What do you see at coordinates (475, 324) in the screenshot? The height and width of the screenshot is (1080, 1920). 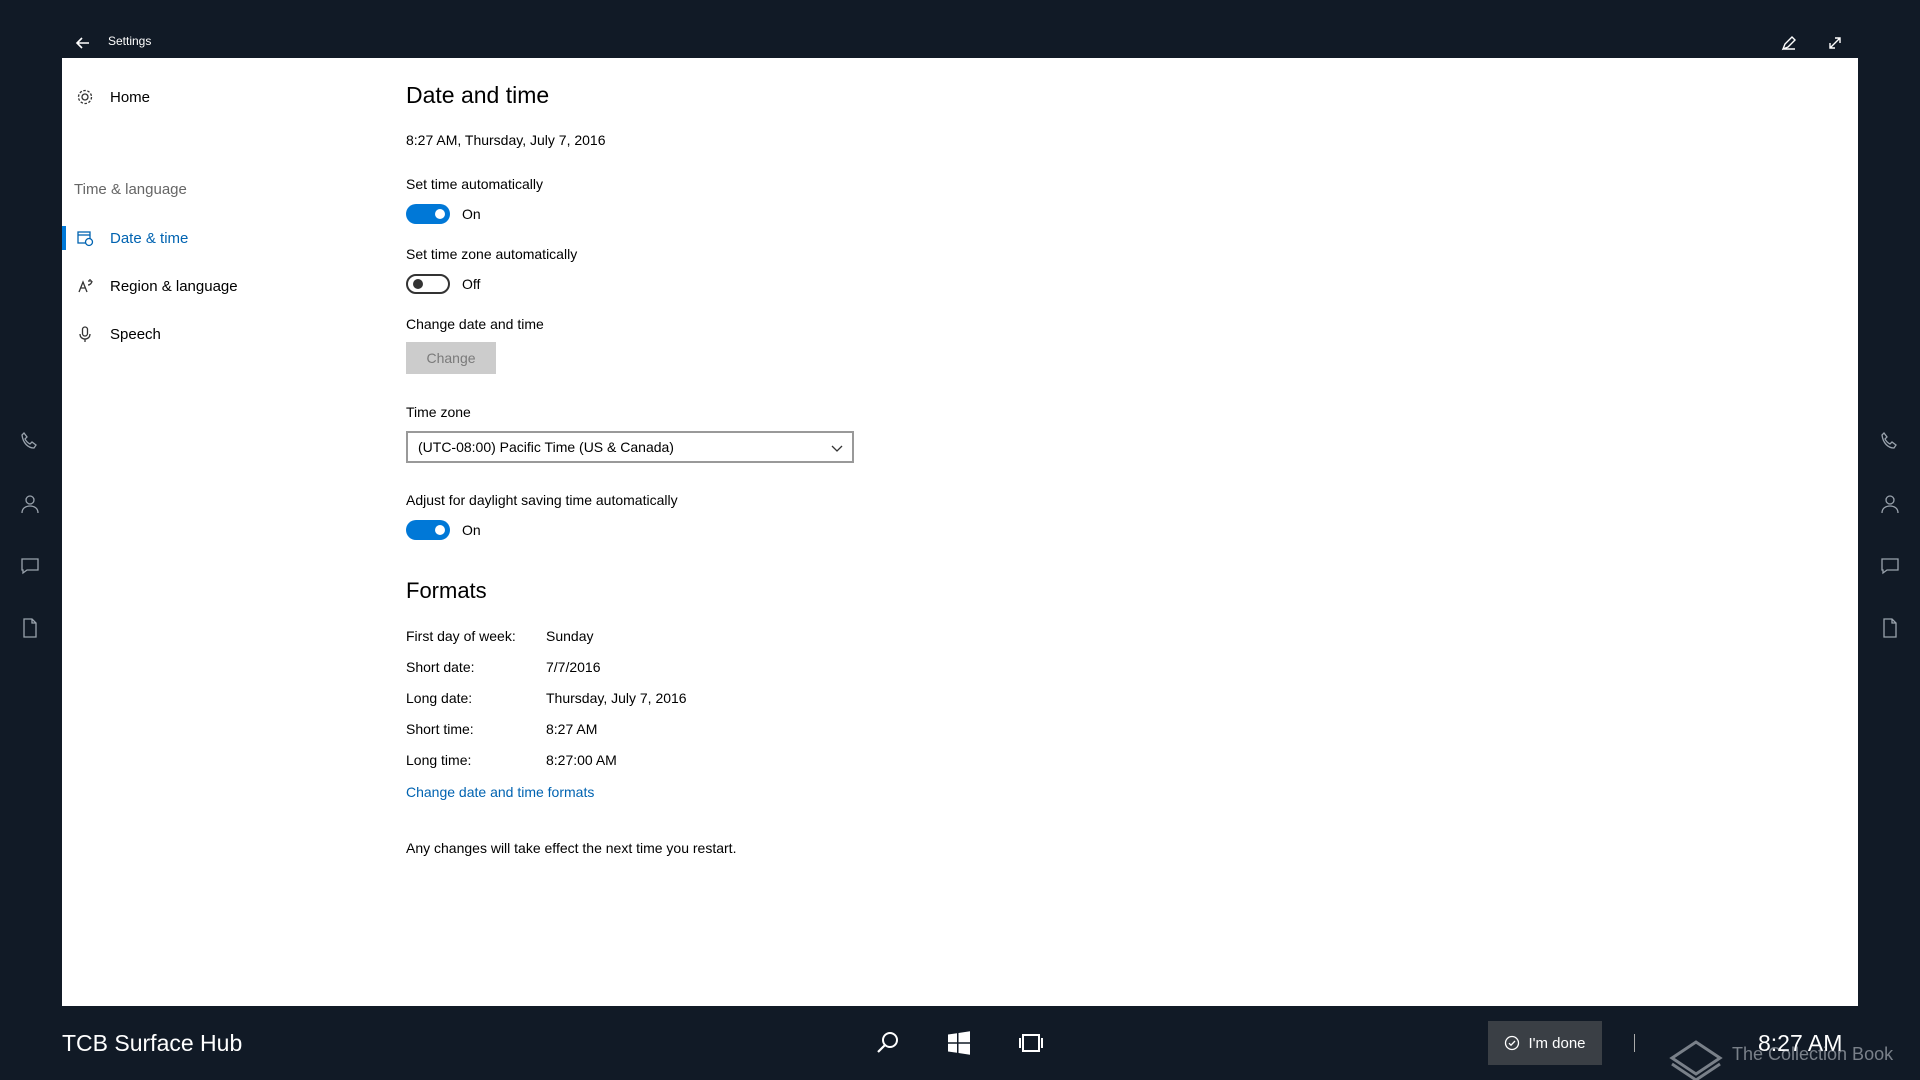 I see `change-dt-label: Change date and time` at bounding box center [475, 324].